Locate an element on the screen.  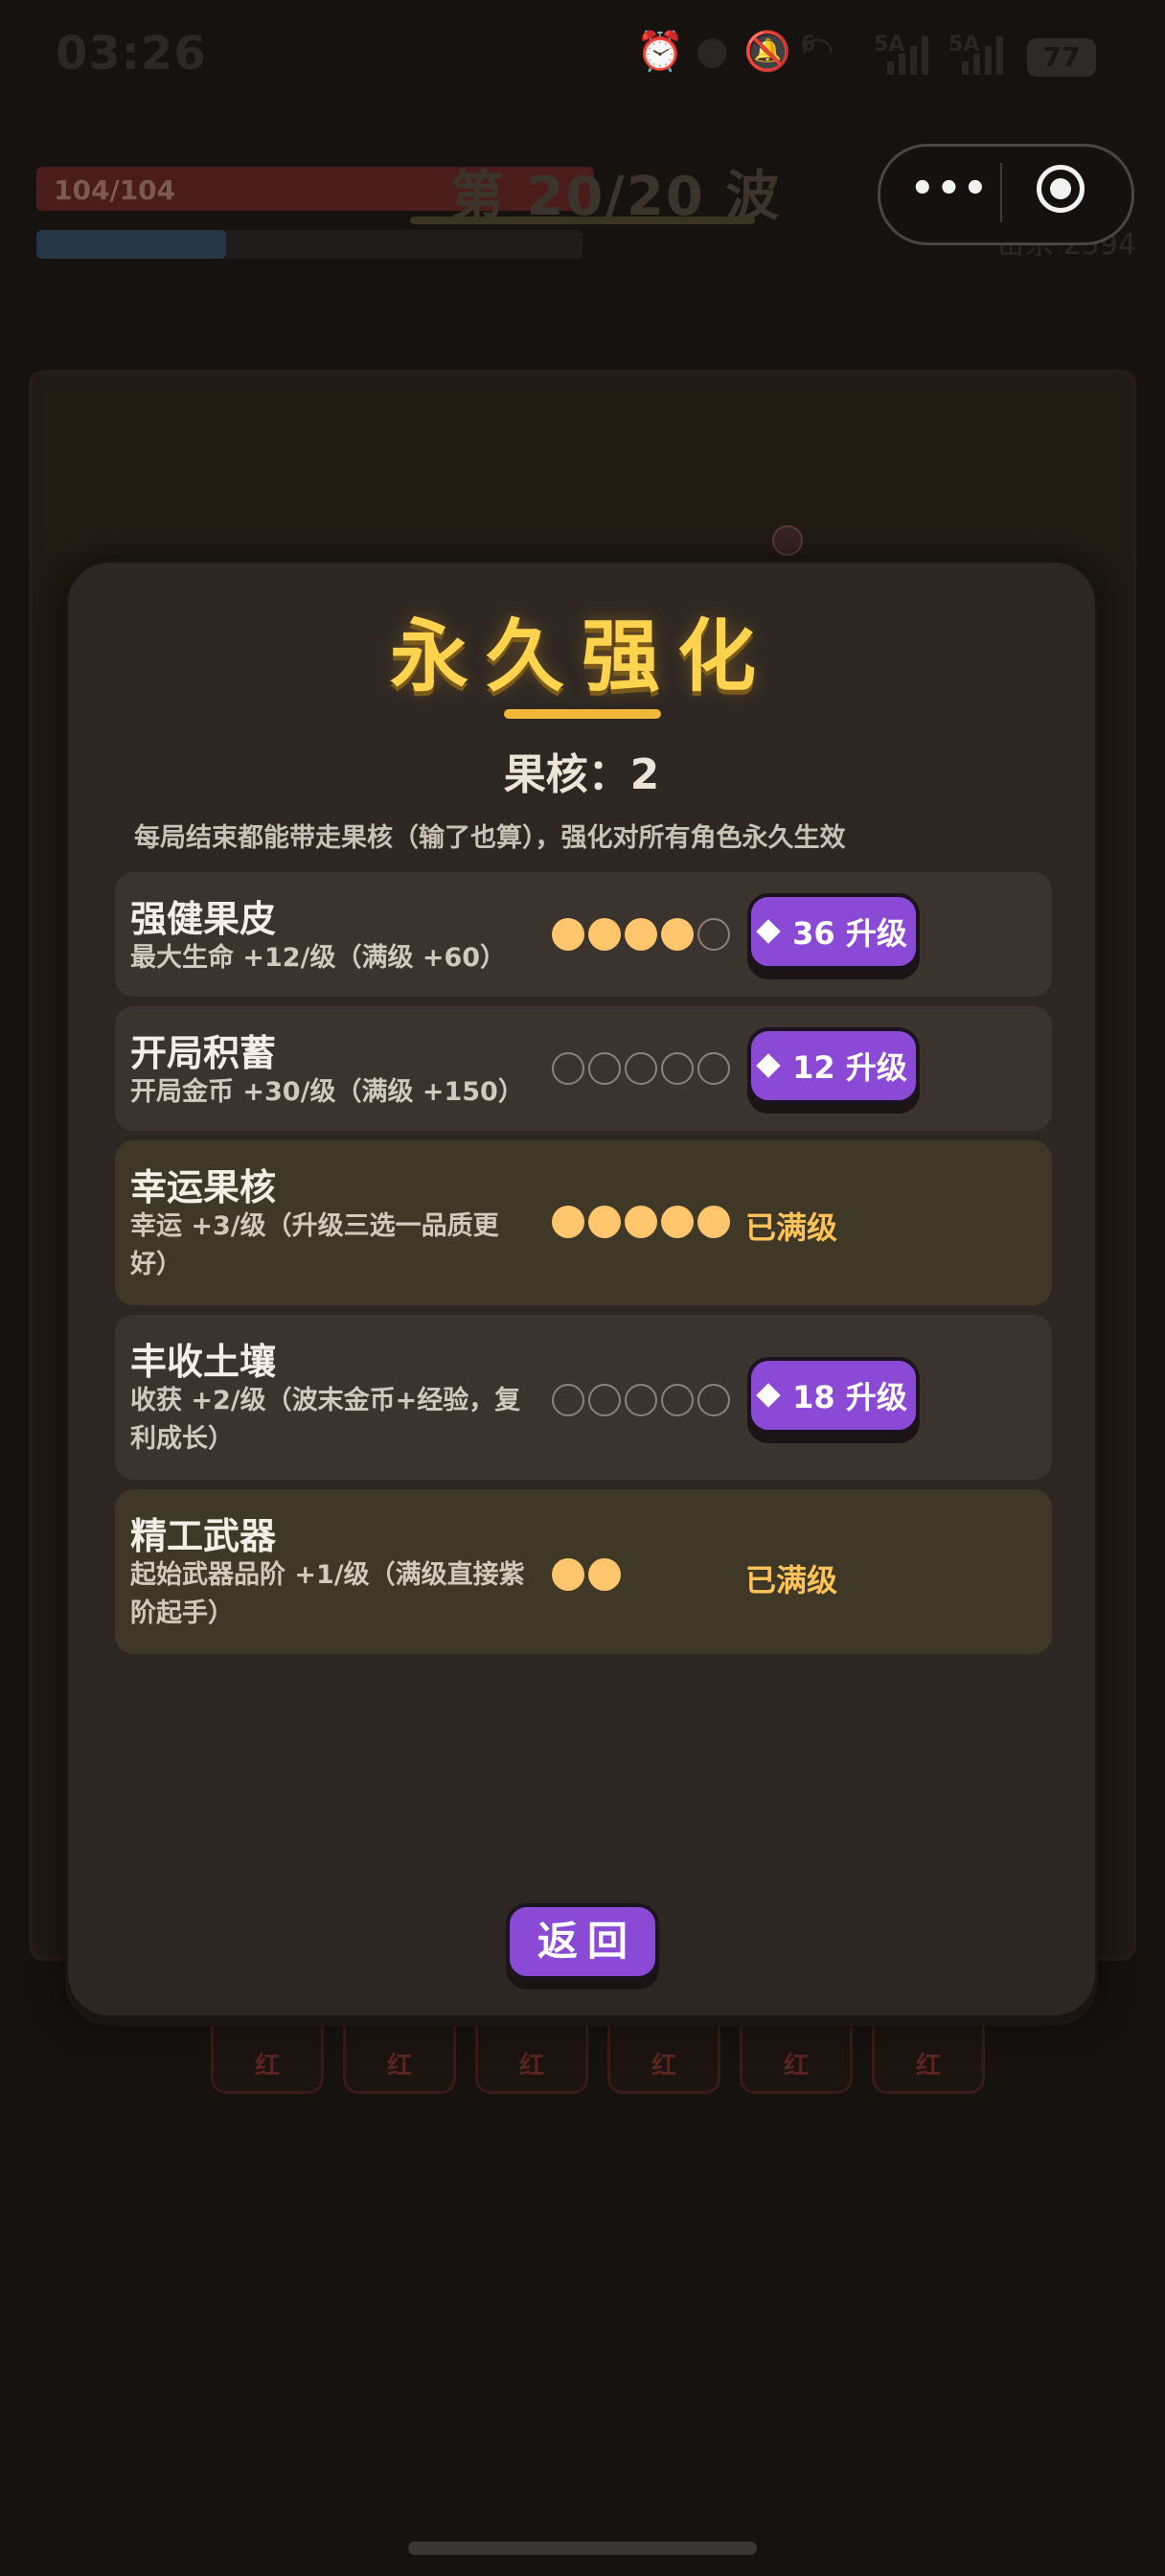
upgrade-button: 12 升级 is located at coordinates (834, 1065).